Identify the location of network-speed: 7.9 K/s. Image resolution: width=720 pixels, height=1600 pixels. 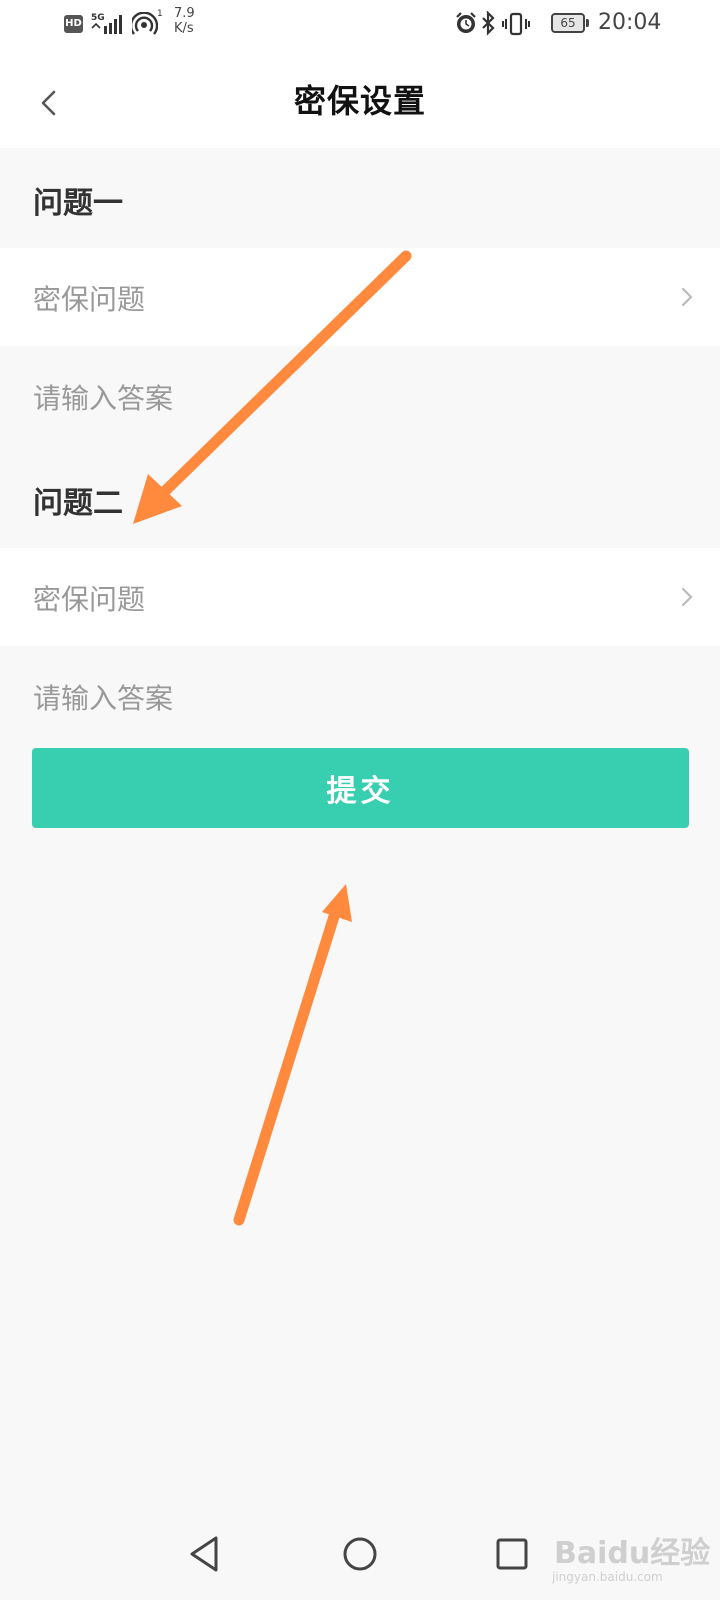
(189, 21).